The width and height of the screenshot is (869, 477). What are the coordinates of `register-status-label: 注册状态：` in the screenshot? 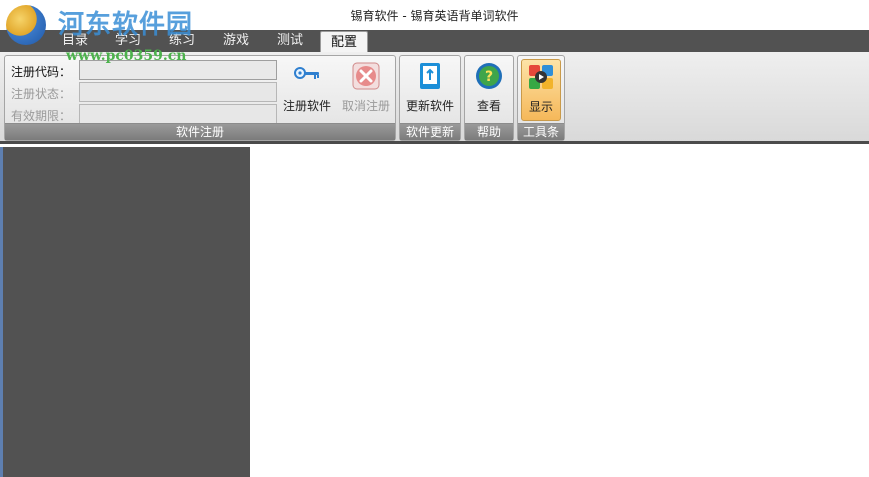 It's located at (41, 94).